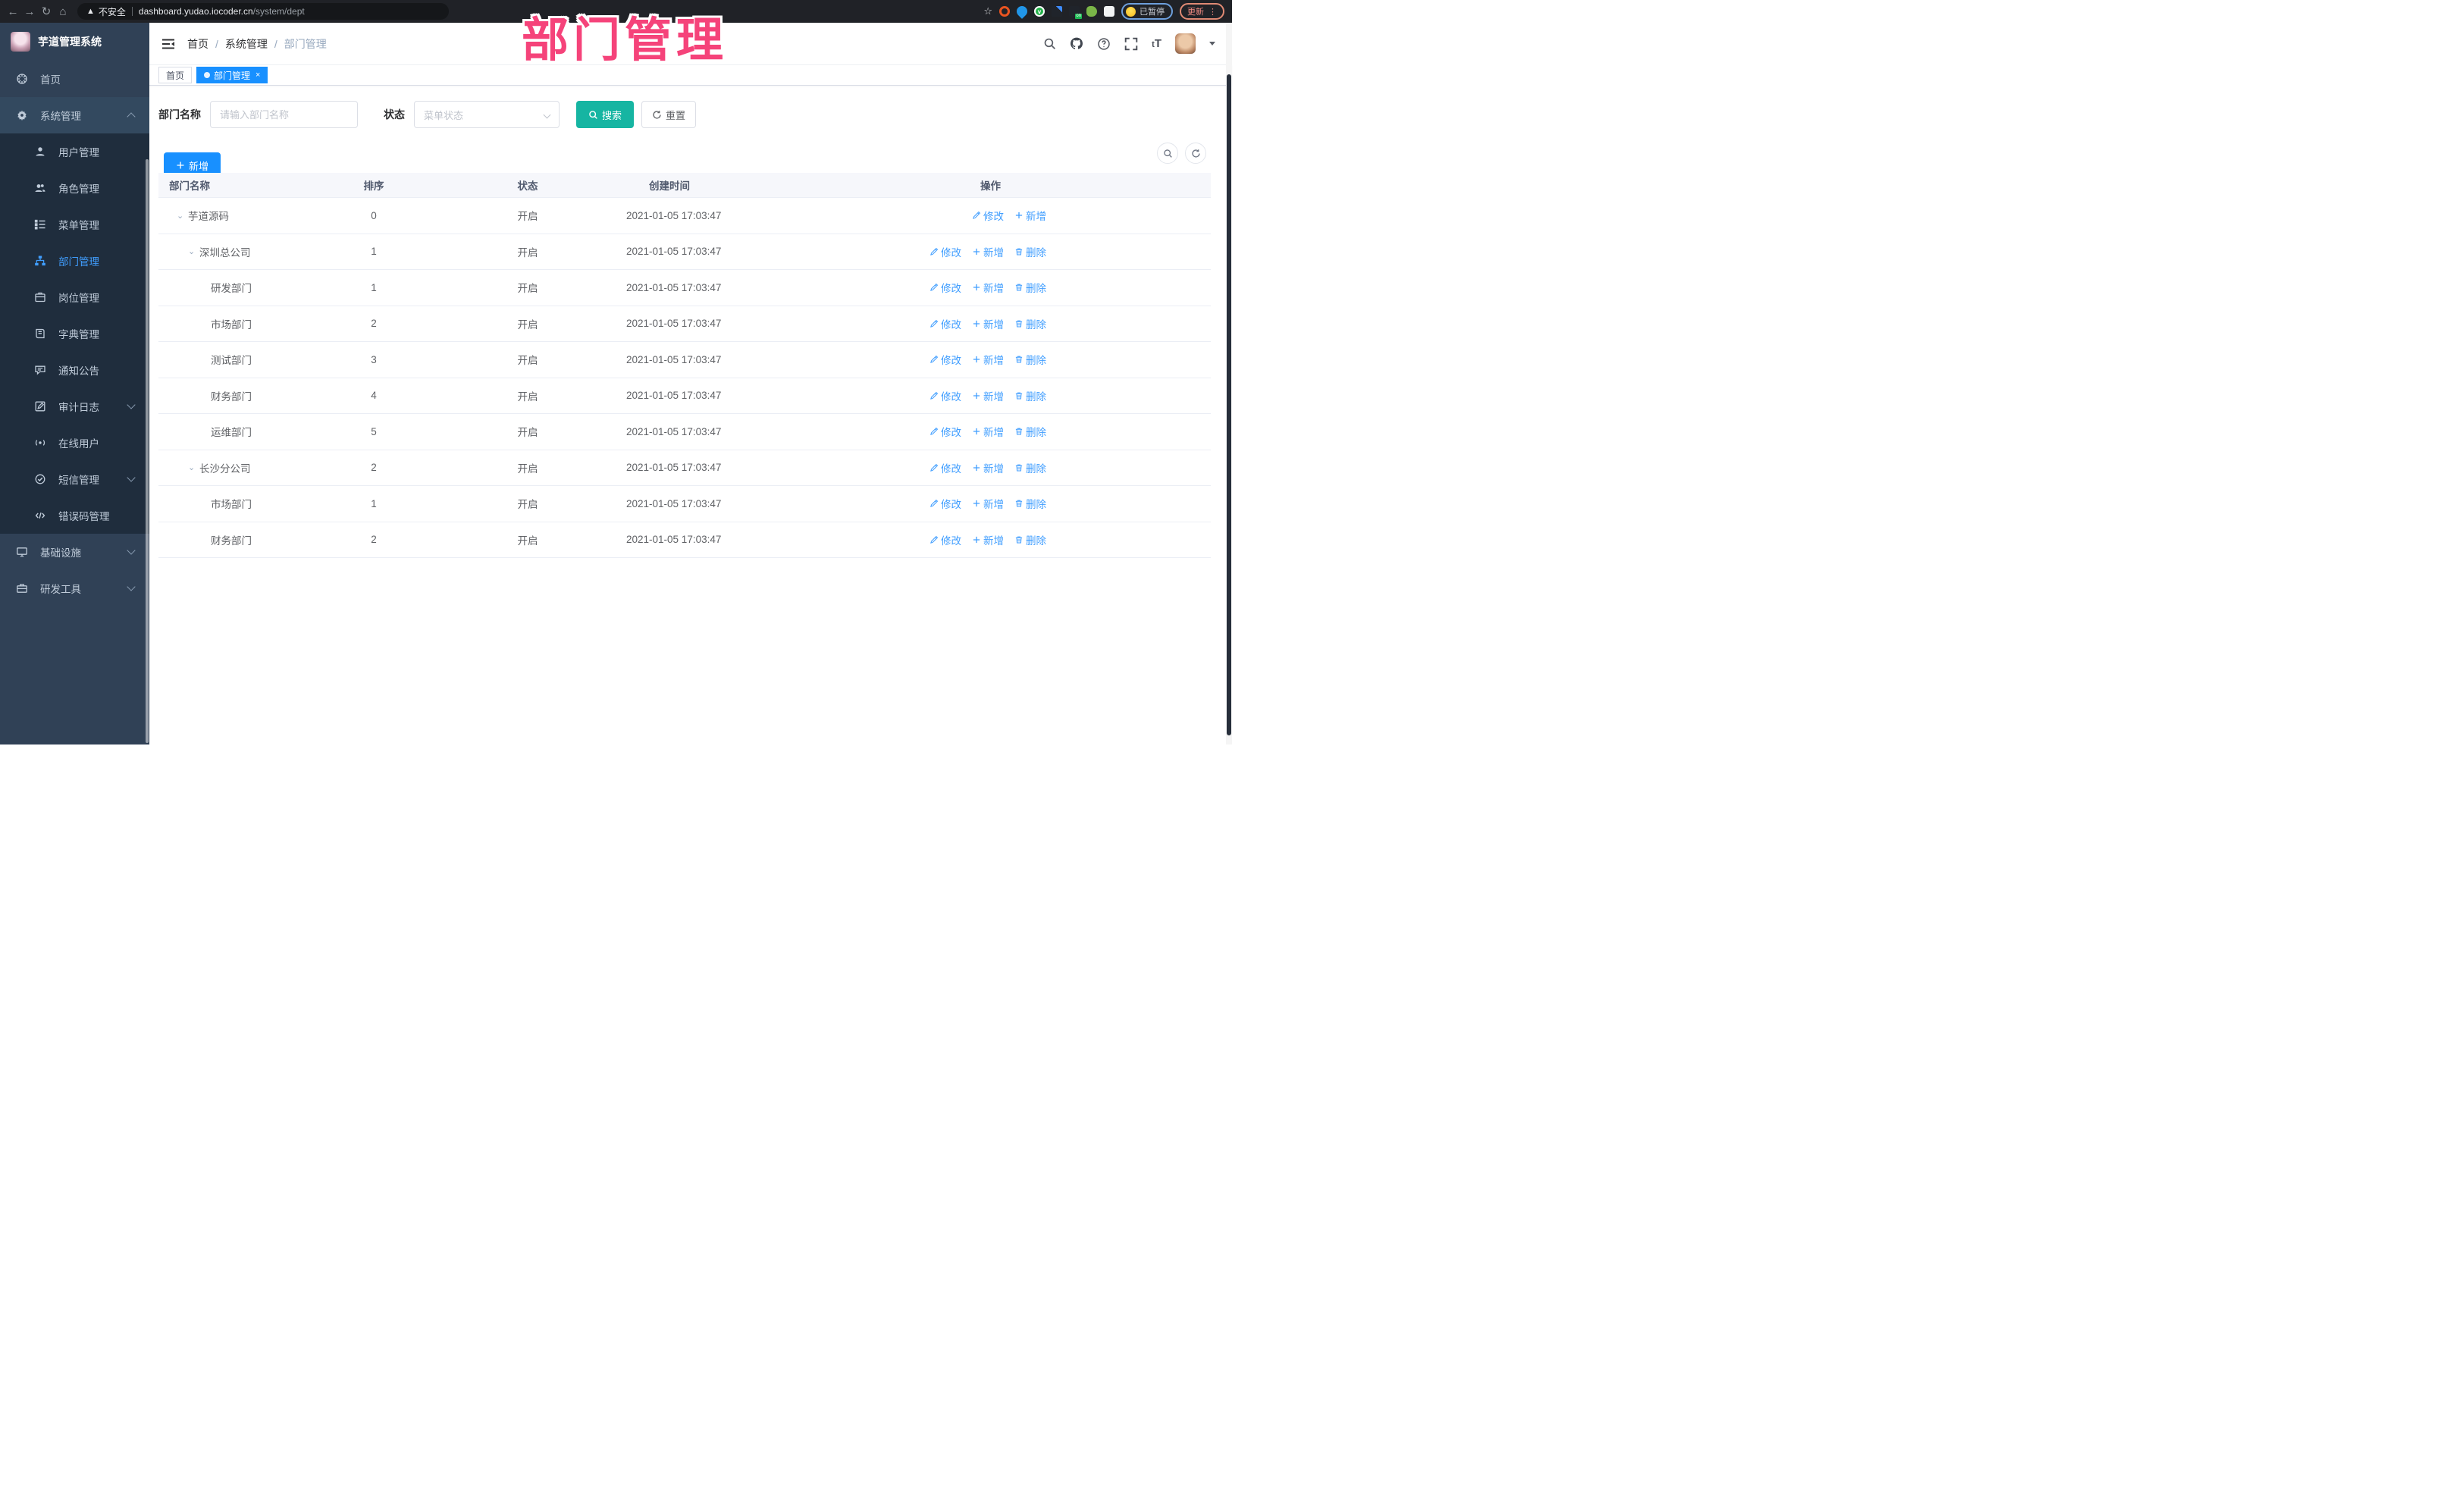  What do you see at coordinates (987, 11) in the screenshot?
I see `bookmark-star-icon: ☆` at bounding box center [987, 11].